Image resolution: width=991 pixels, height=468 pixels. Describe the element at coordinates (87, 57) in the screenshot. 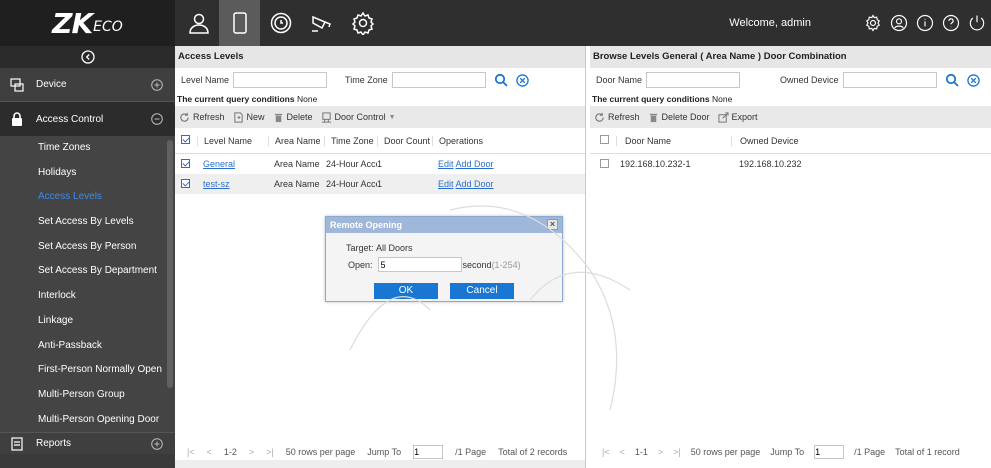

I see `sidebar-collapse-button` at that location.